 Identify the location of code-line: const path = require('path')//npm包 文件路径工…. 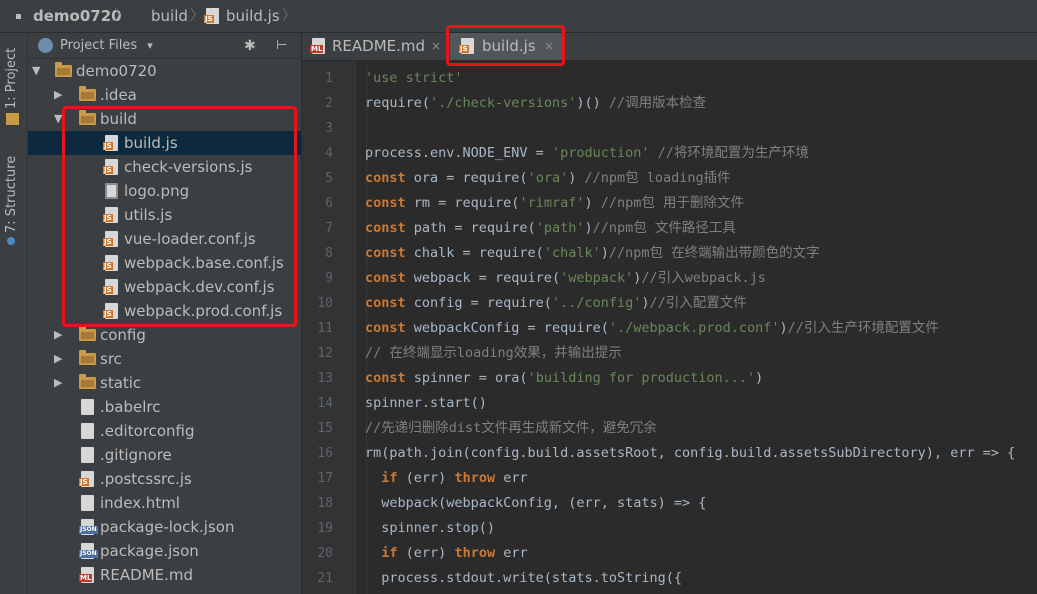
(550, 228).